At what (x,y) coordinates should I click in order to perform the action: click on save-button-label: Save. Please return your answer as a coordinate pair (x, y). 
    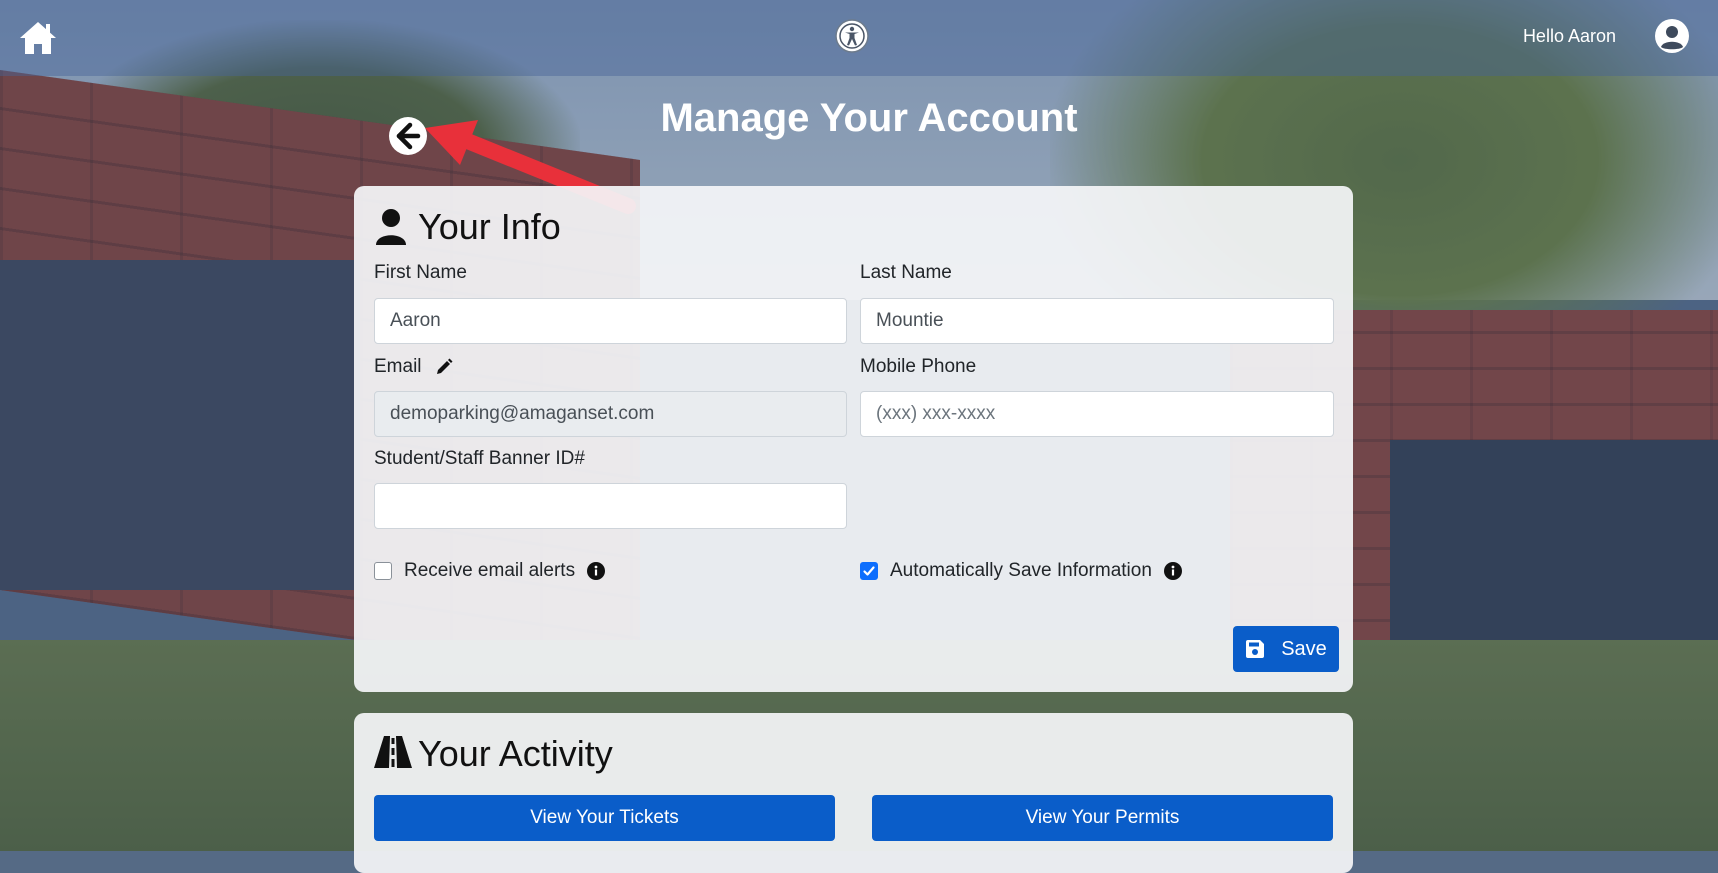
    Looking at the image, I should click on (1304, 648).